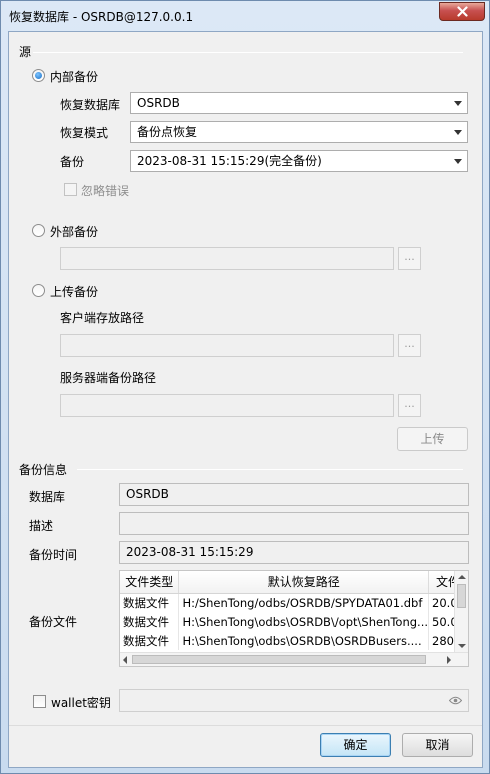  What do you see at coordinates (227, 405) in the screenshot?
I see `server-path-input` at bounding box center [227, 405].